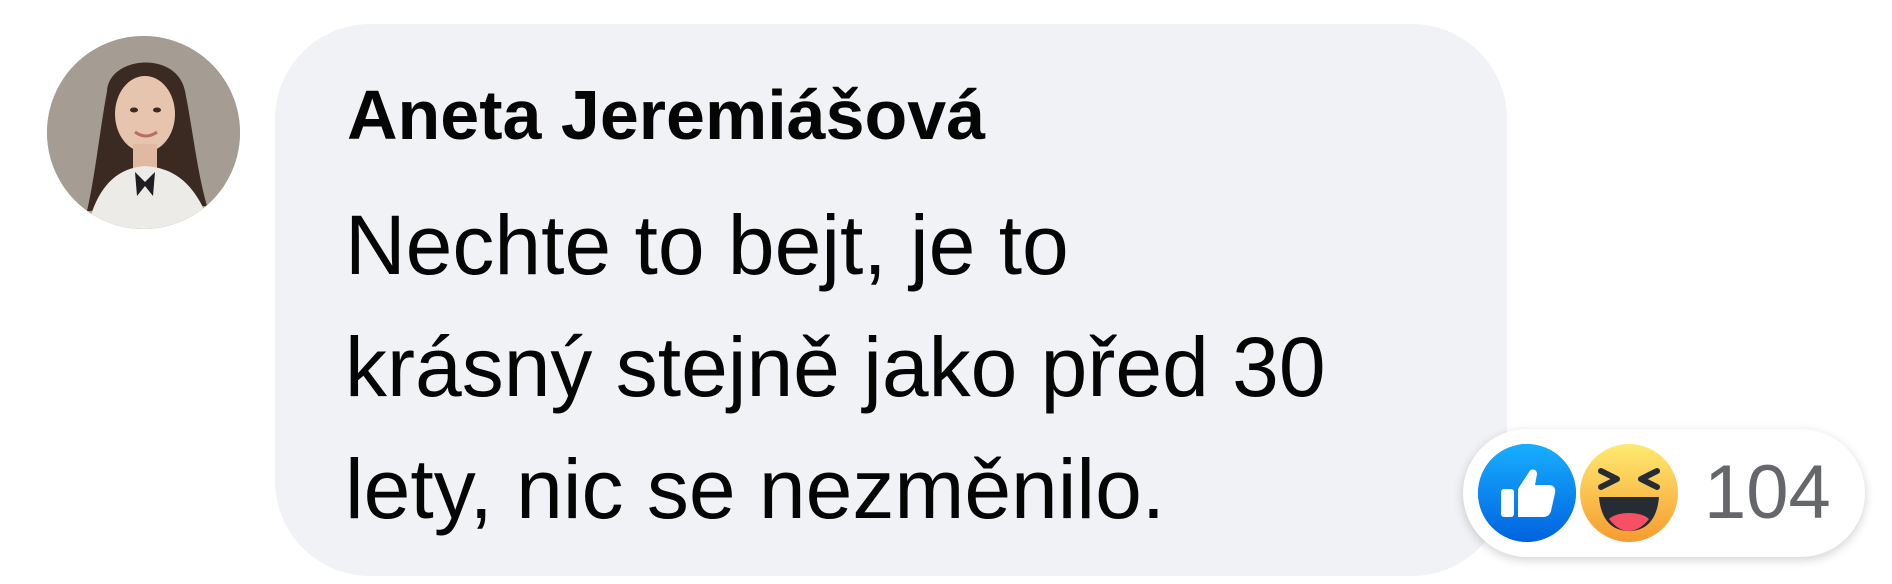 The height and width of the screenshot is (584, 1892). I want to click on comment-text-line: Nechte to bejt, je to, so click(707, 245).